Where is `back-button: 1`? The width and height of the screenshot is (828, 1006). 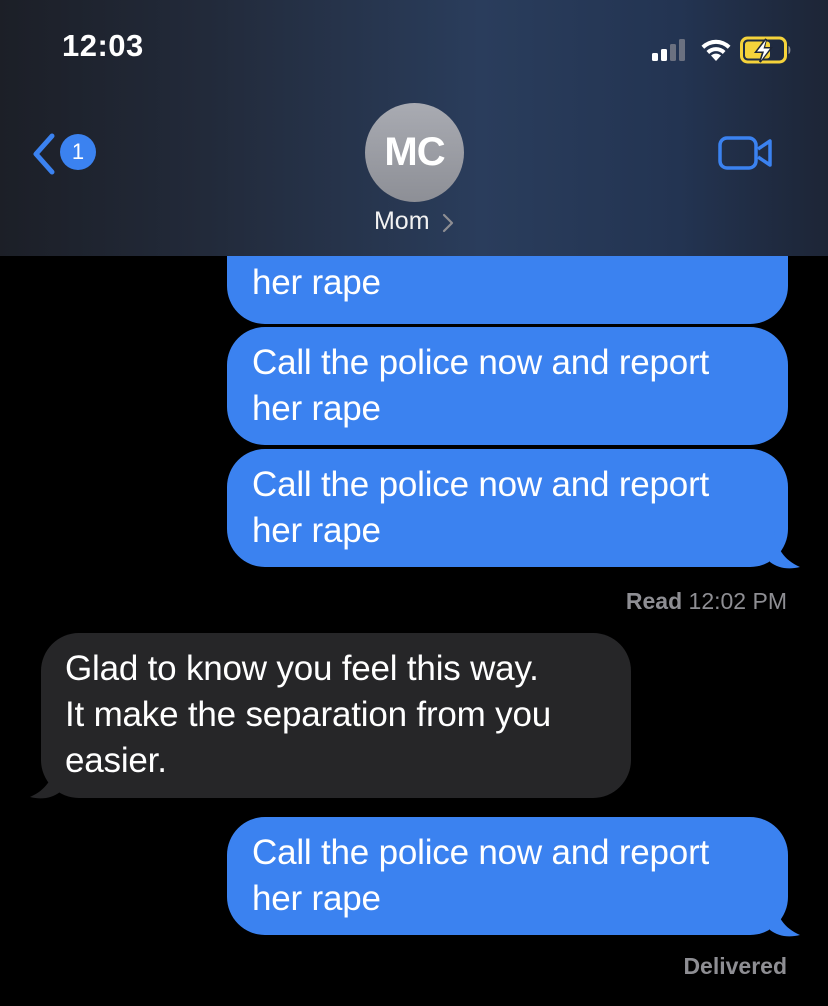
back-button: 1 is located at coordinates (70, 153).